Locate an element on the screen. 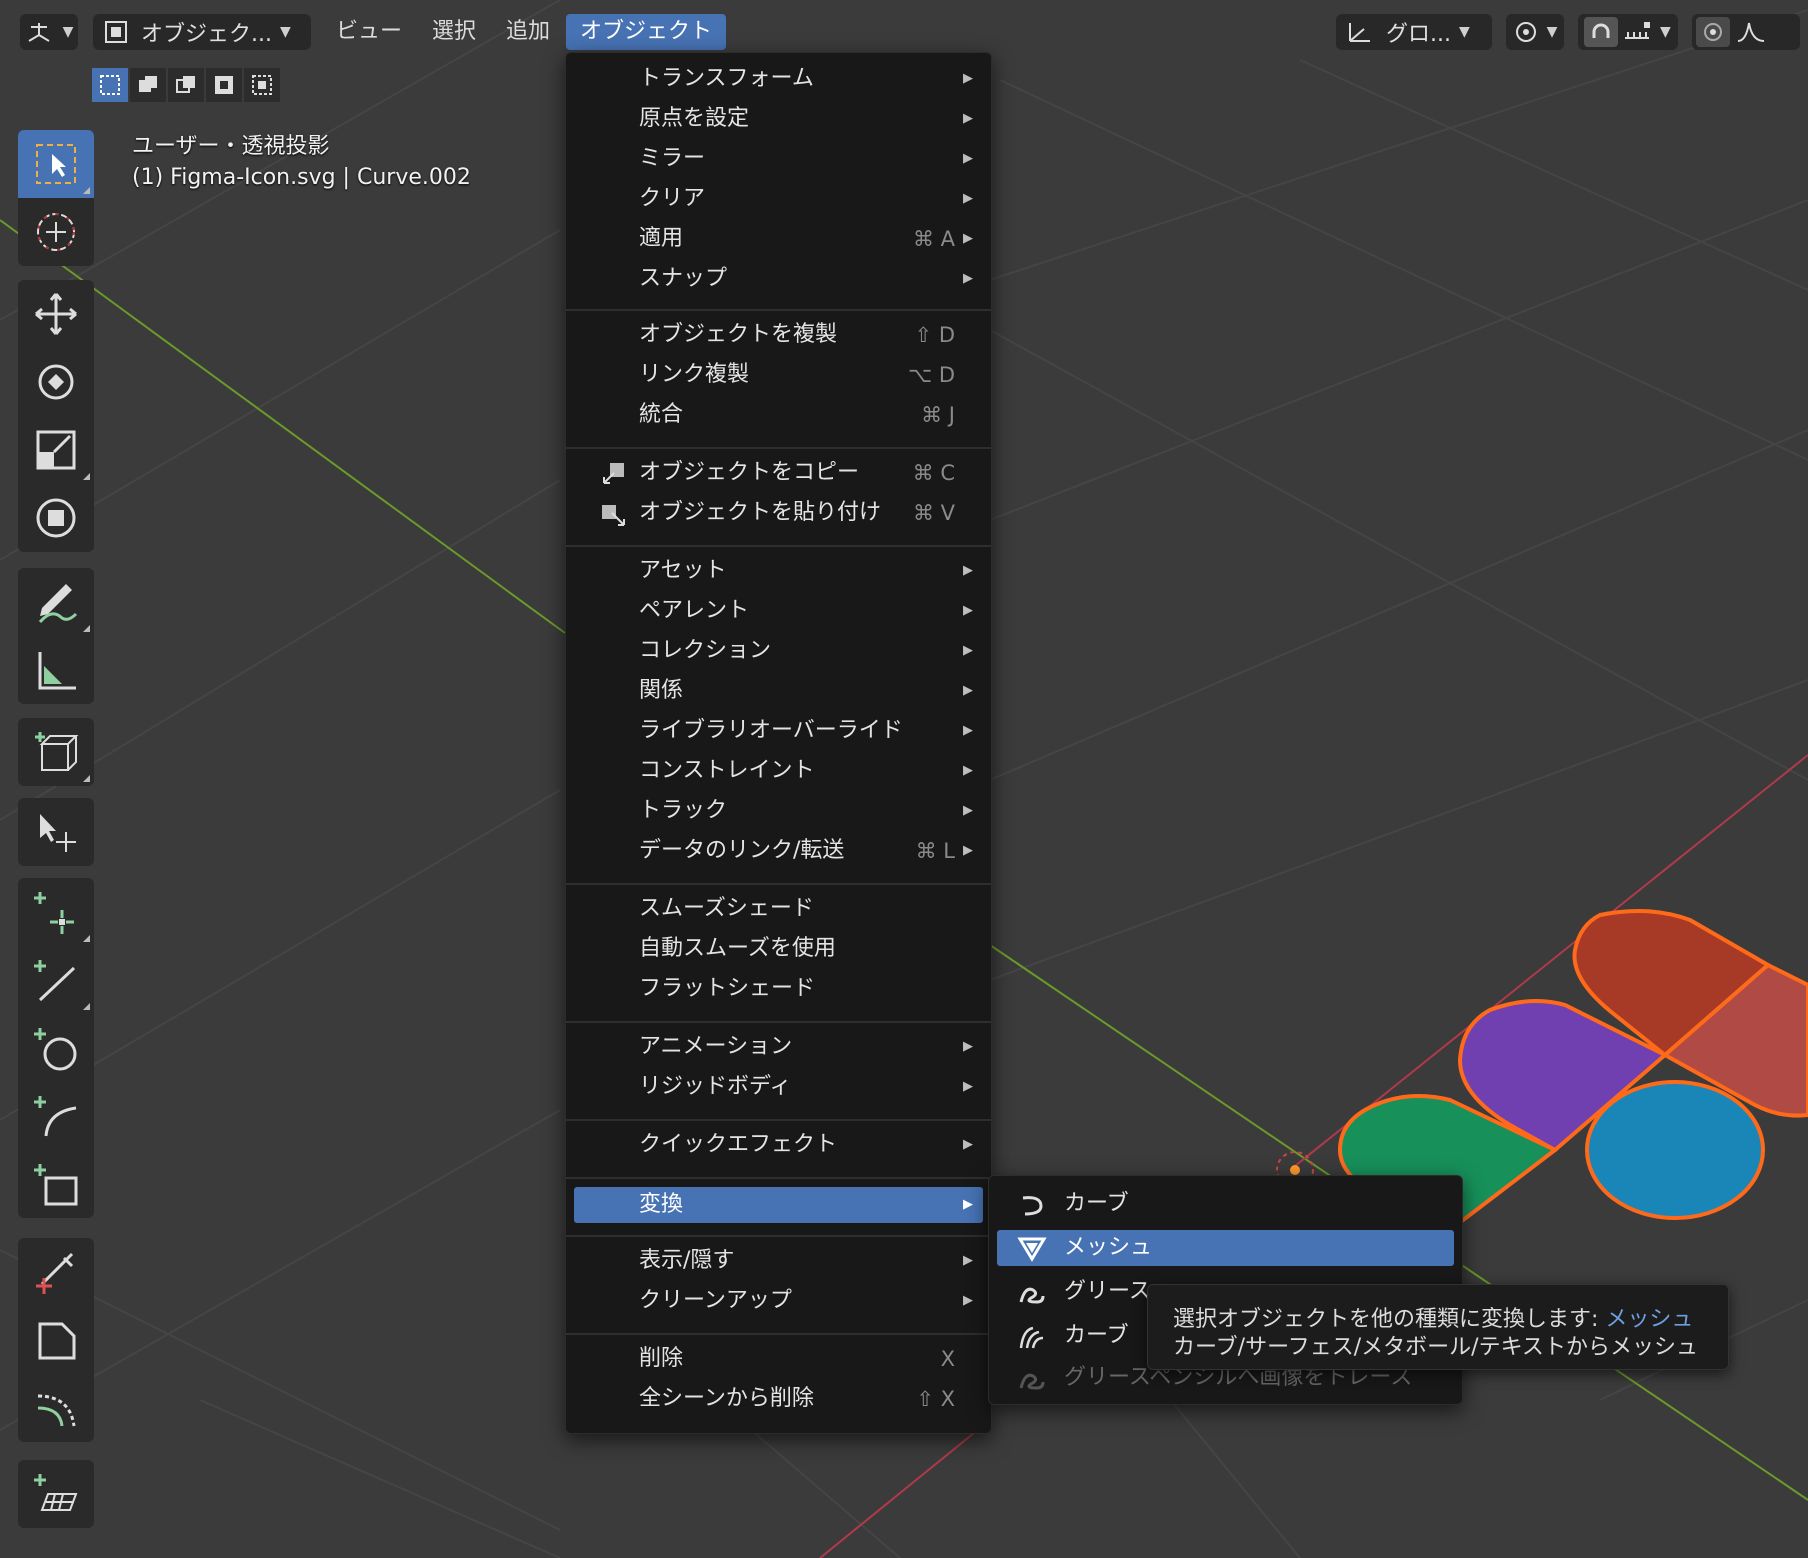  menu-item-label: 原点を設定 is located at coordinates (694, 118).